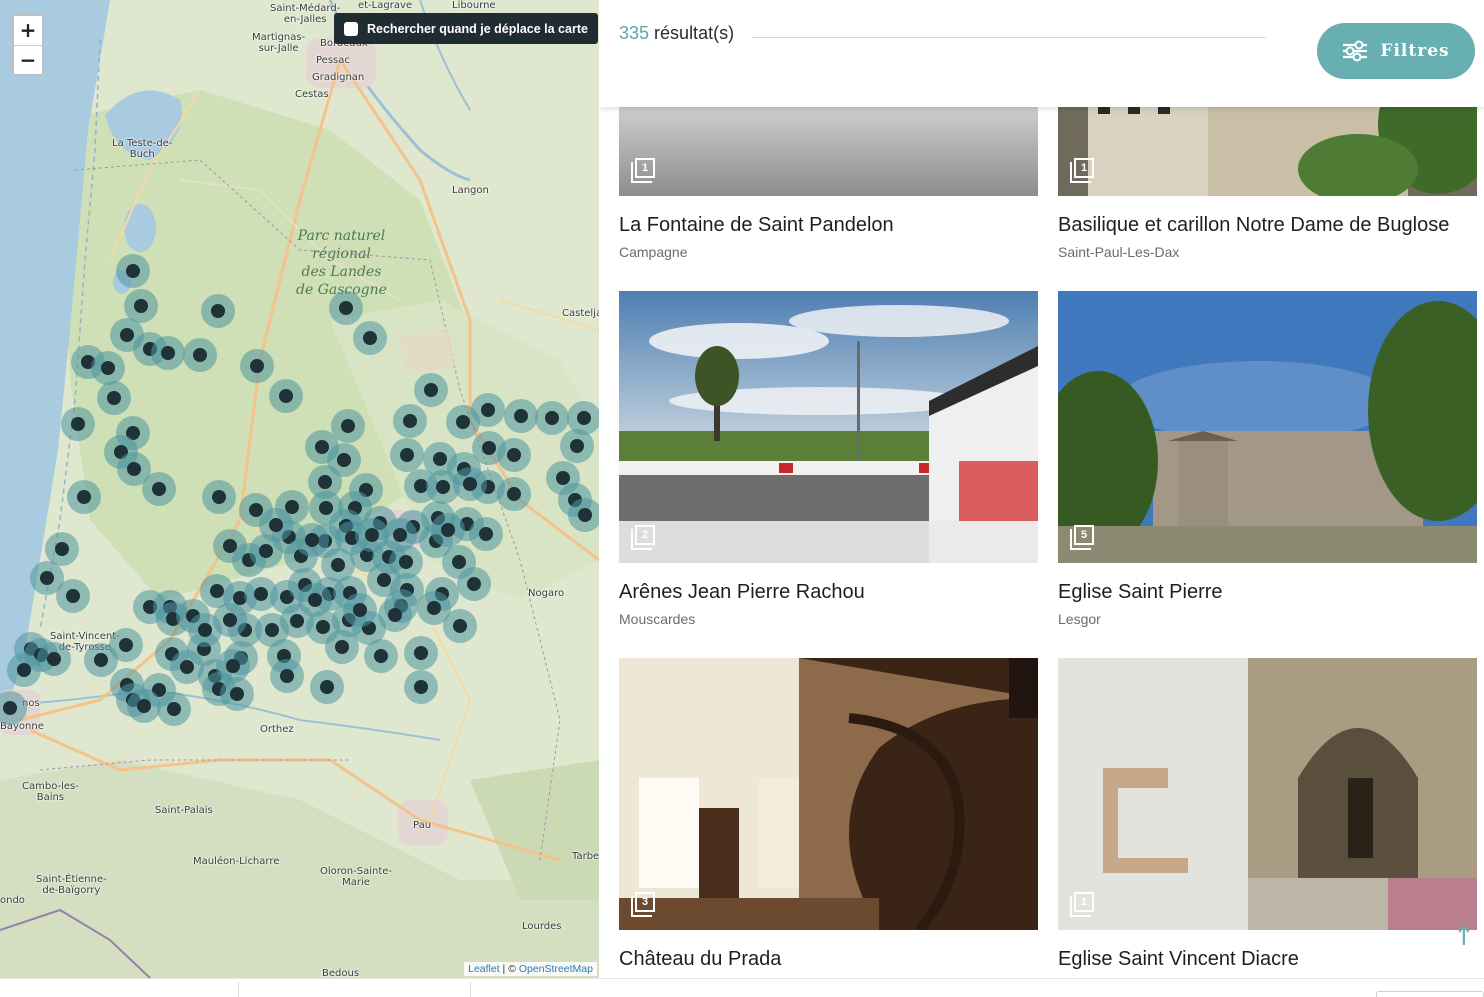 The width and height of the screenshot is (1484, 997). What do you see at coordinates (356, 877) in the screenshot?
I see `map-place-label: Oloron-Sainte- Marie` at bounding box center [356, 877].